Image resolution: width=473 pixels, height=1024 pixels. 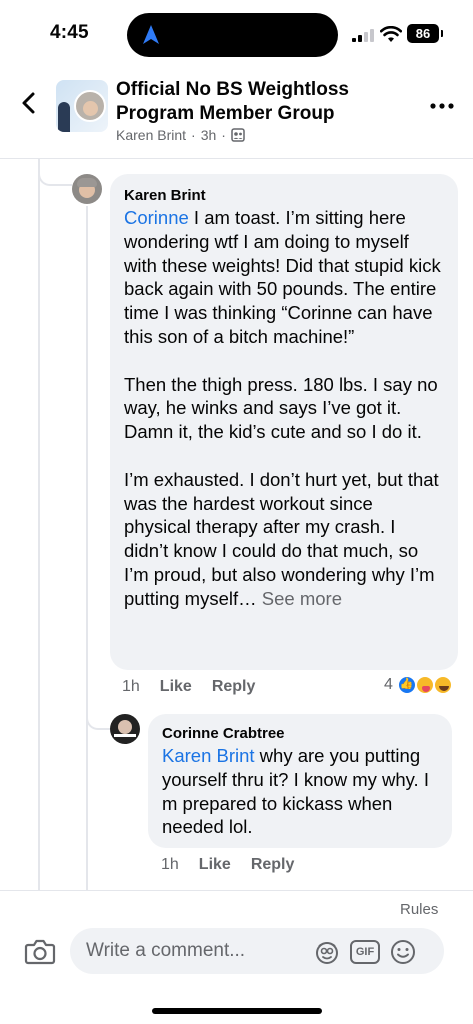 What do you see at coordinates (300, 734) in the screenshot?
I see `reply-author: Corinne Crabtree` at bounding box center [300, 734].